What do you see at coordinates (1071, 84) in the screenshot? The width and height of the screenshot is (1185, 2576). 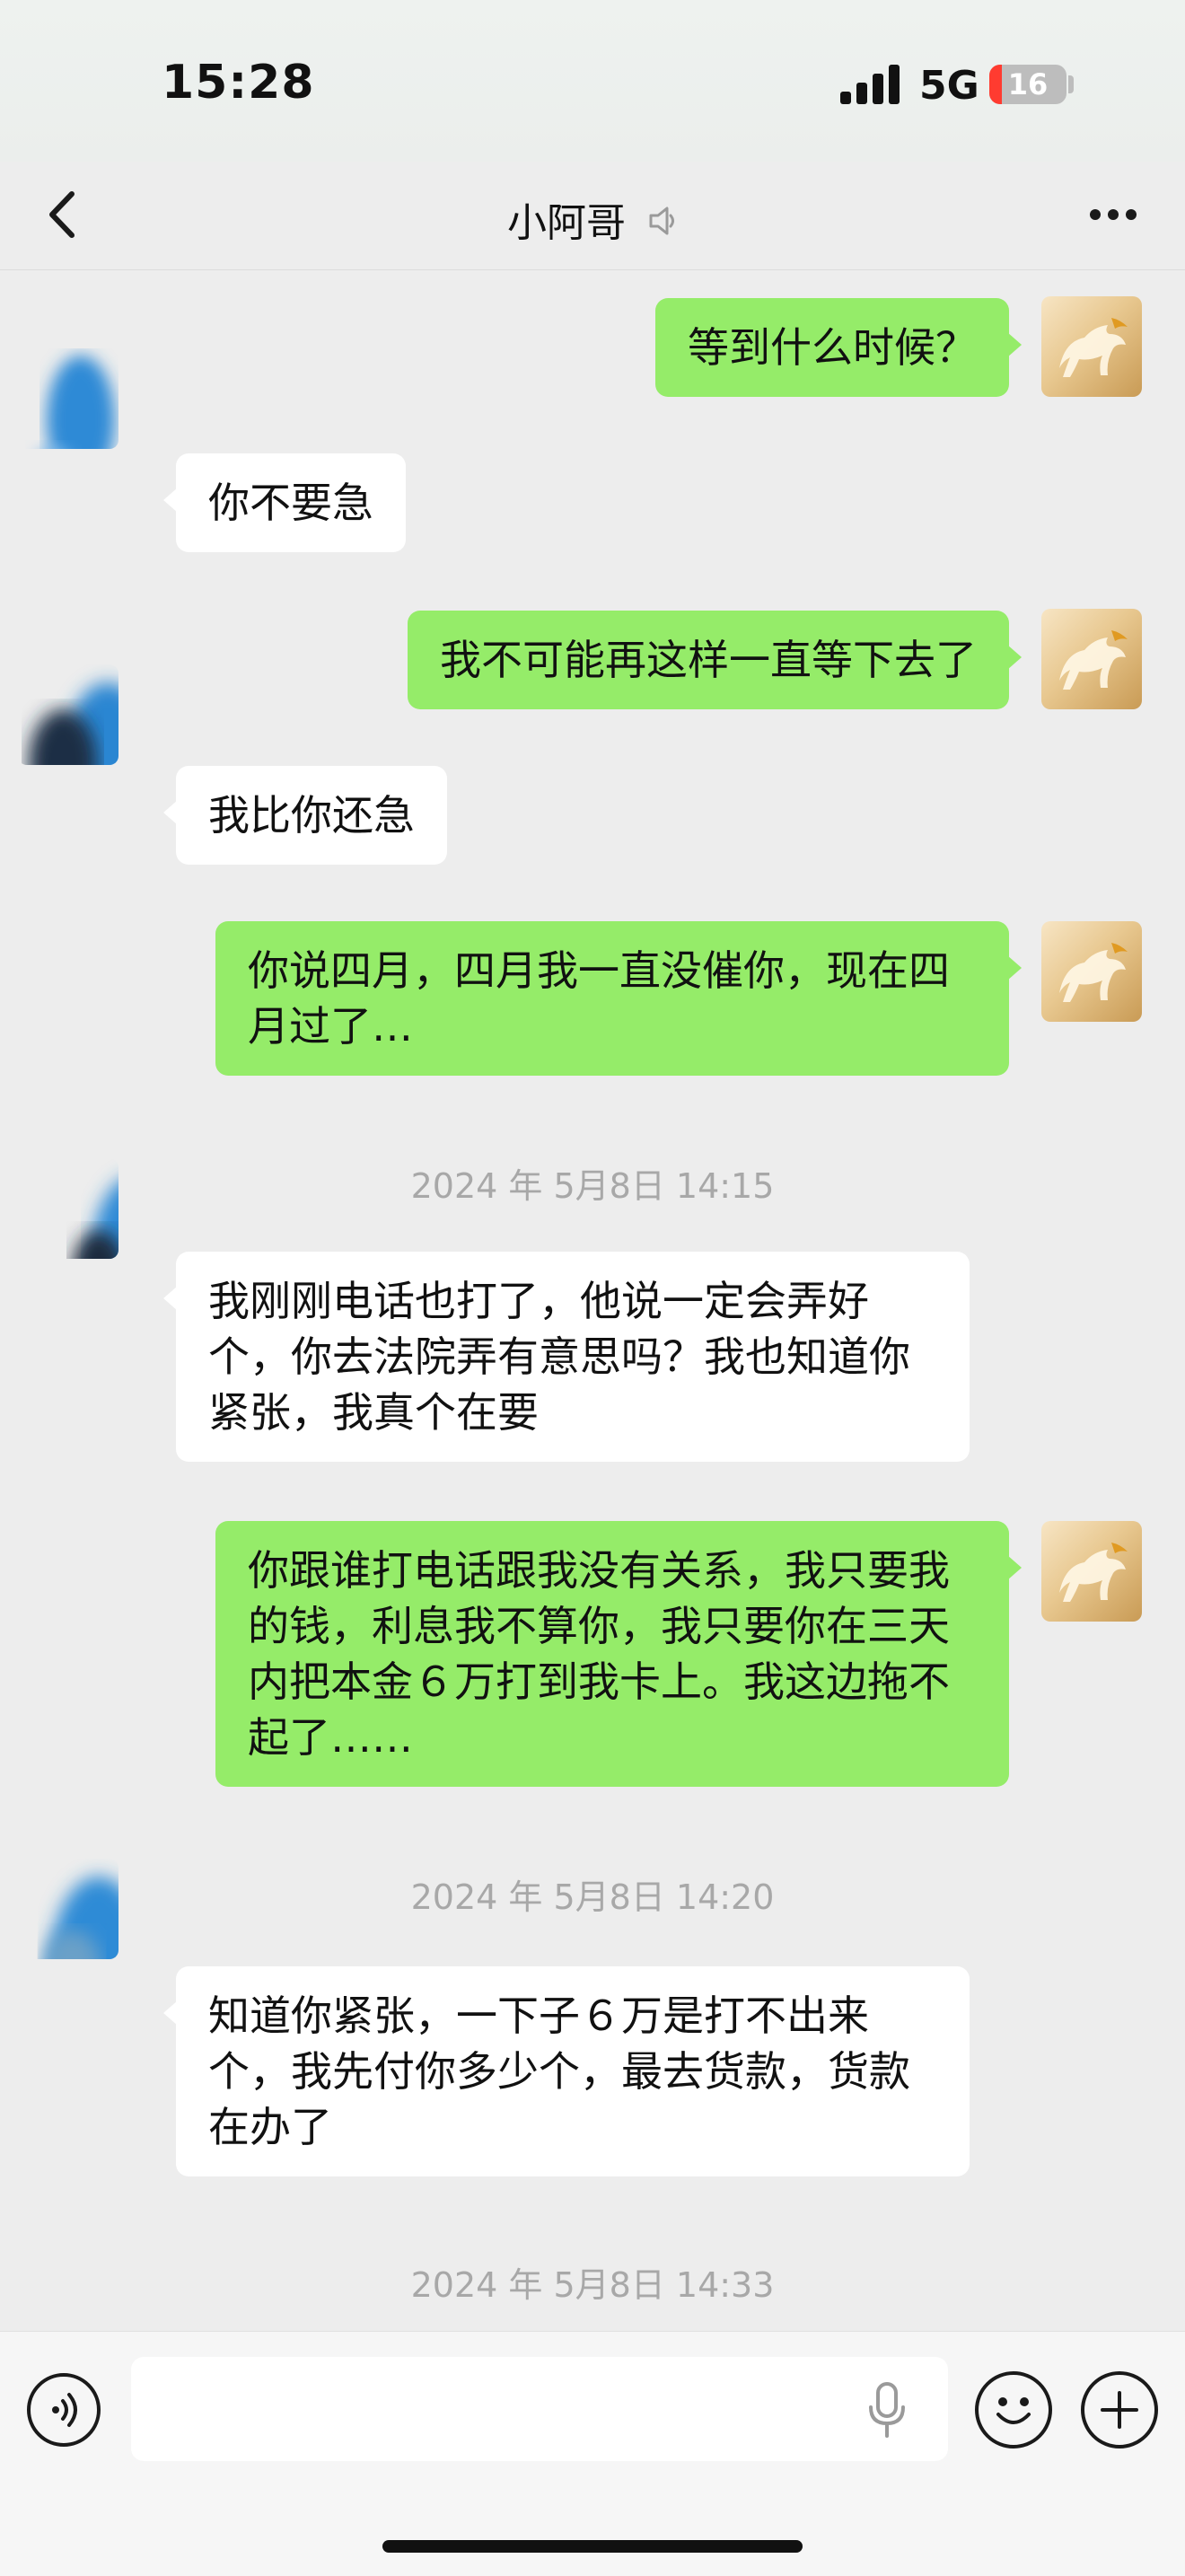 I see `battery-tip` at bounding box center [1071, 84].